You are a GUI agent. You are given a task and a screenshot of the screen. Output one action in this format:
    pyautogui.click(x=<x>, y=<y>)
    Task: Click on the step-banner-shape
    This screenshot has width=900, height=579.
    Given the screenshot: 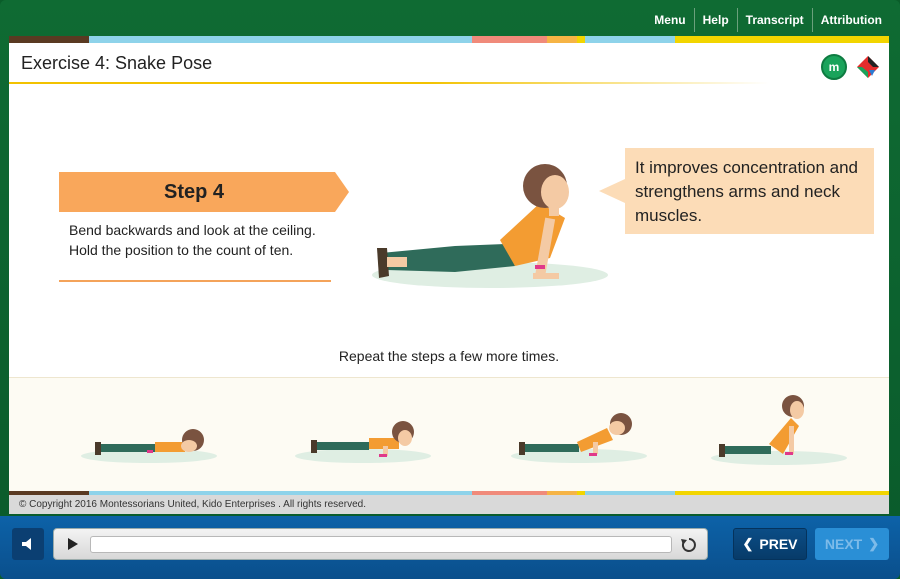 What is the action you would take?
    pyautogui.click(x=204, y=192)
    